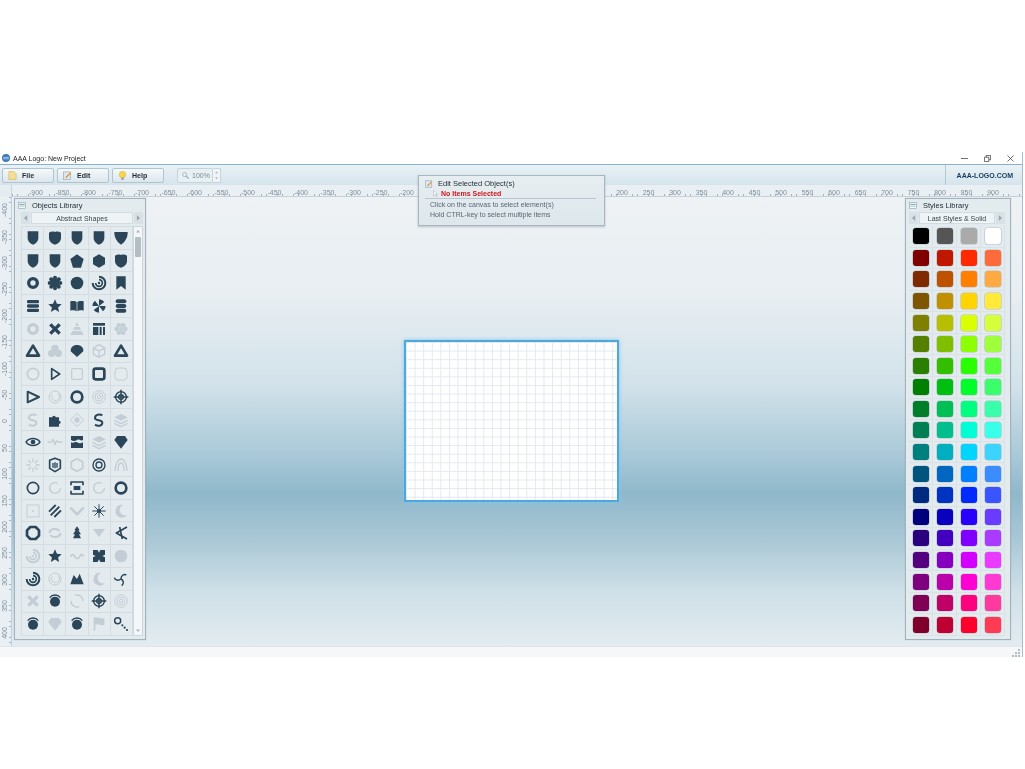 Image resolution: width=1025 pixels, height=769 pixels. What do you see at coordinates (987, 158) in the screenshot?
I see `restore-icon` at bounding box center [987, 158].